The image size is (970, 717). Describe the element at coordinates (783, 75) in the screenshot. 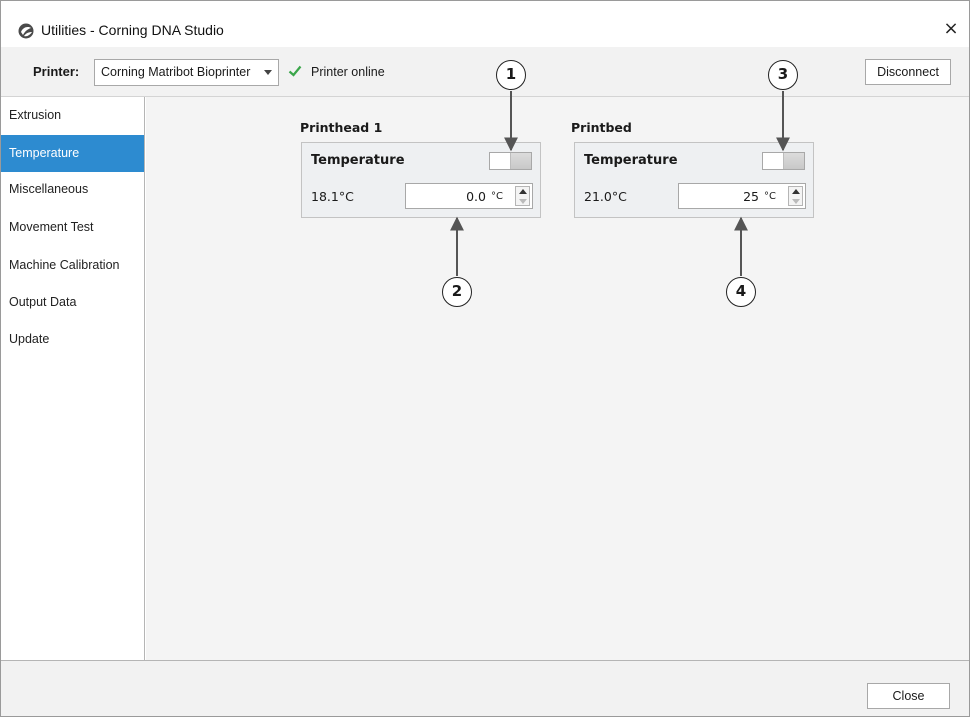

I see `callout-marker-3: 3` at that location.